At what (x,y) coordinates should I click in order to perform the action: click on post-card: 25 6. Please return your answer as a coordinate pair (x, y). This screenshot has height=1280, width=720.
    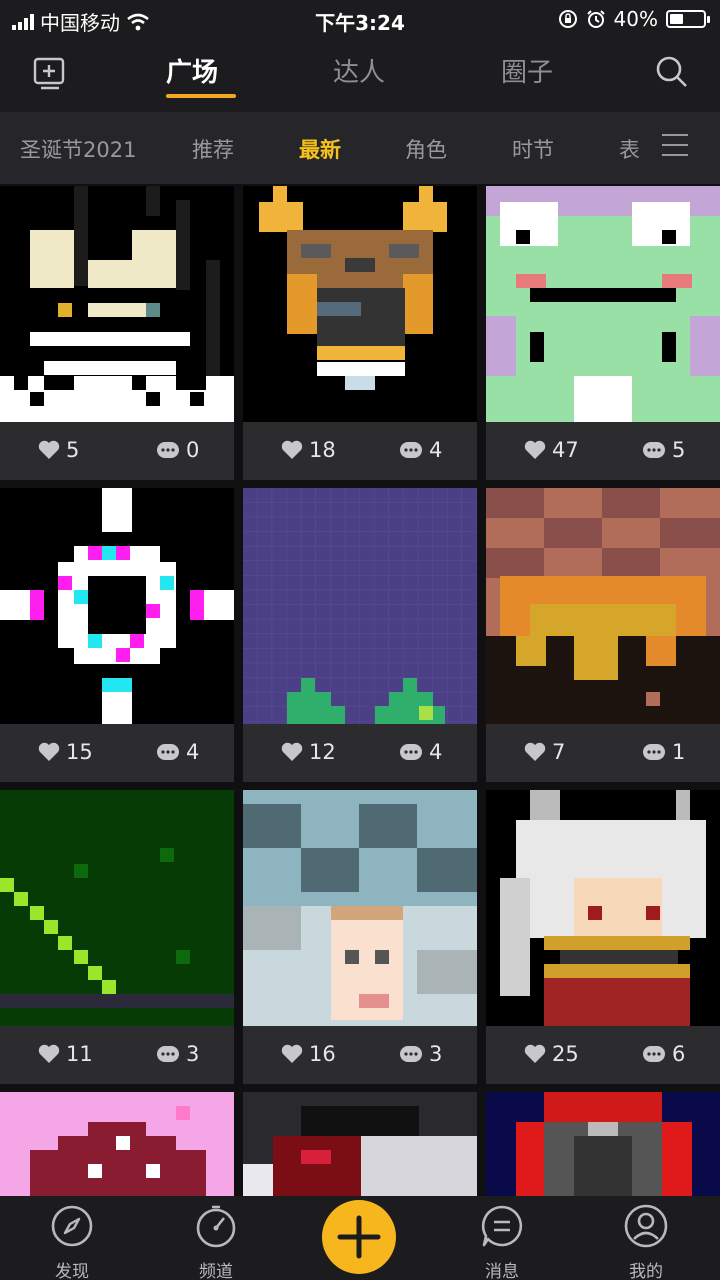
    Looking at the image, I should click on (603, 937).